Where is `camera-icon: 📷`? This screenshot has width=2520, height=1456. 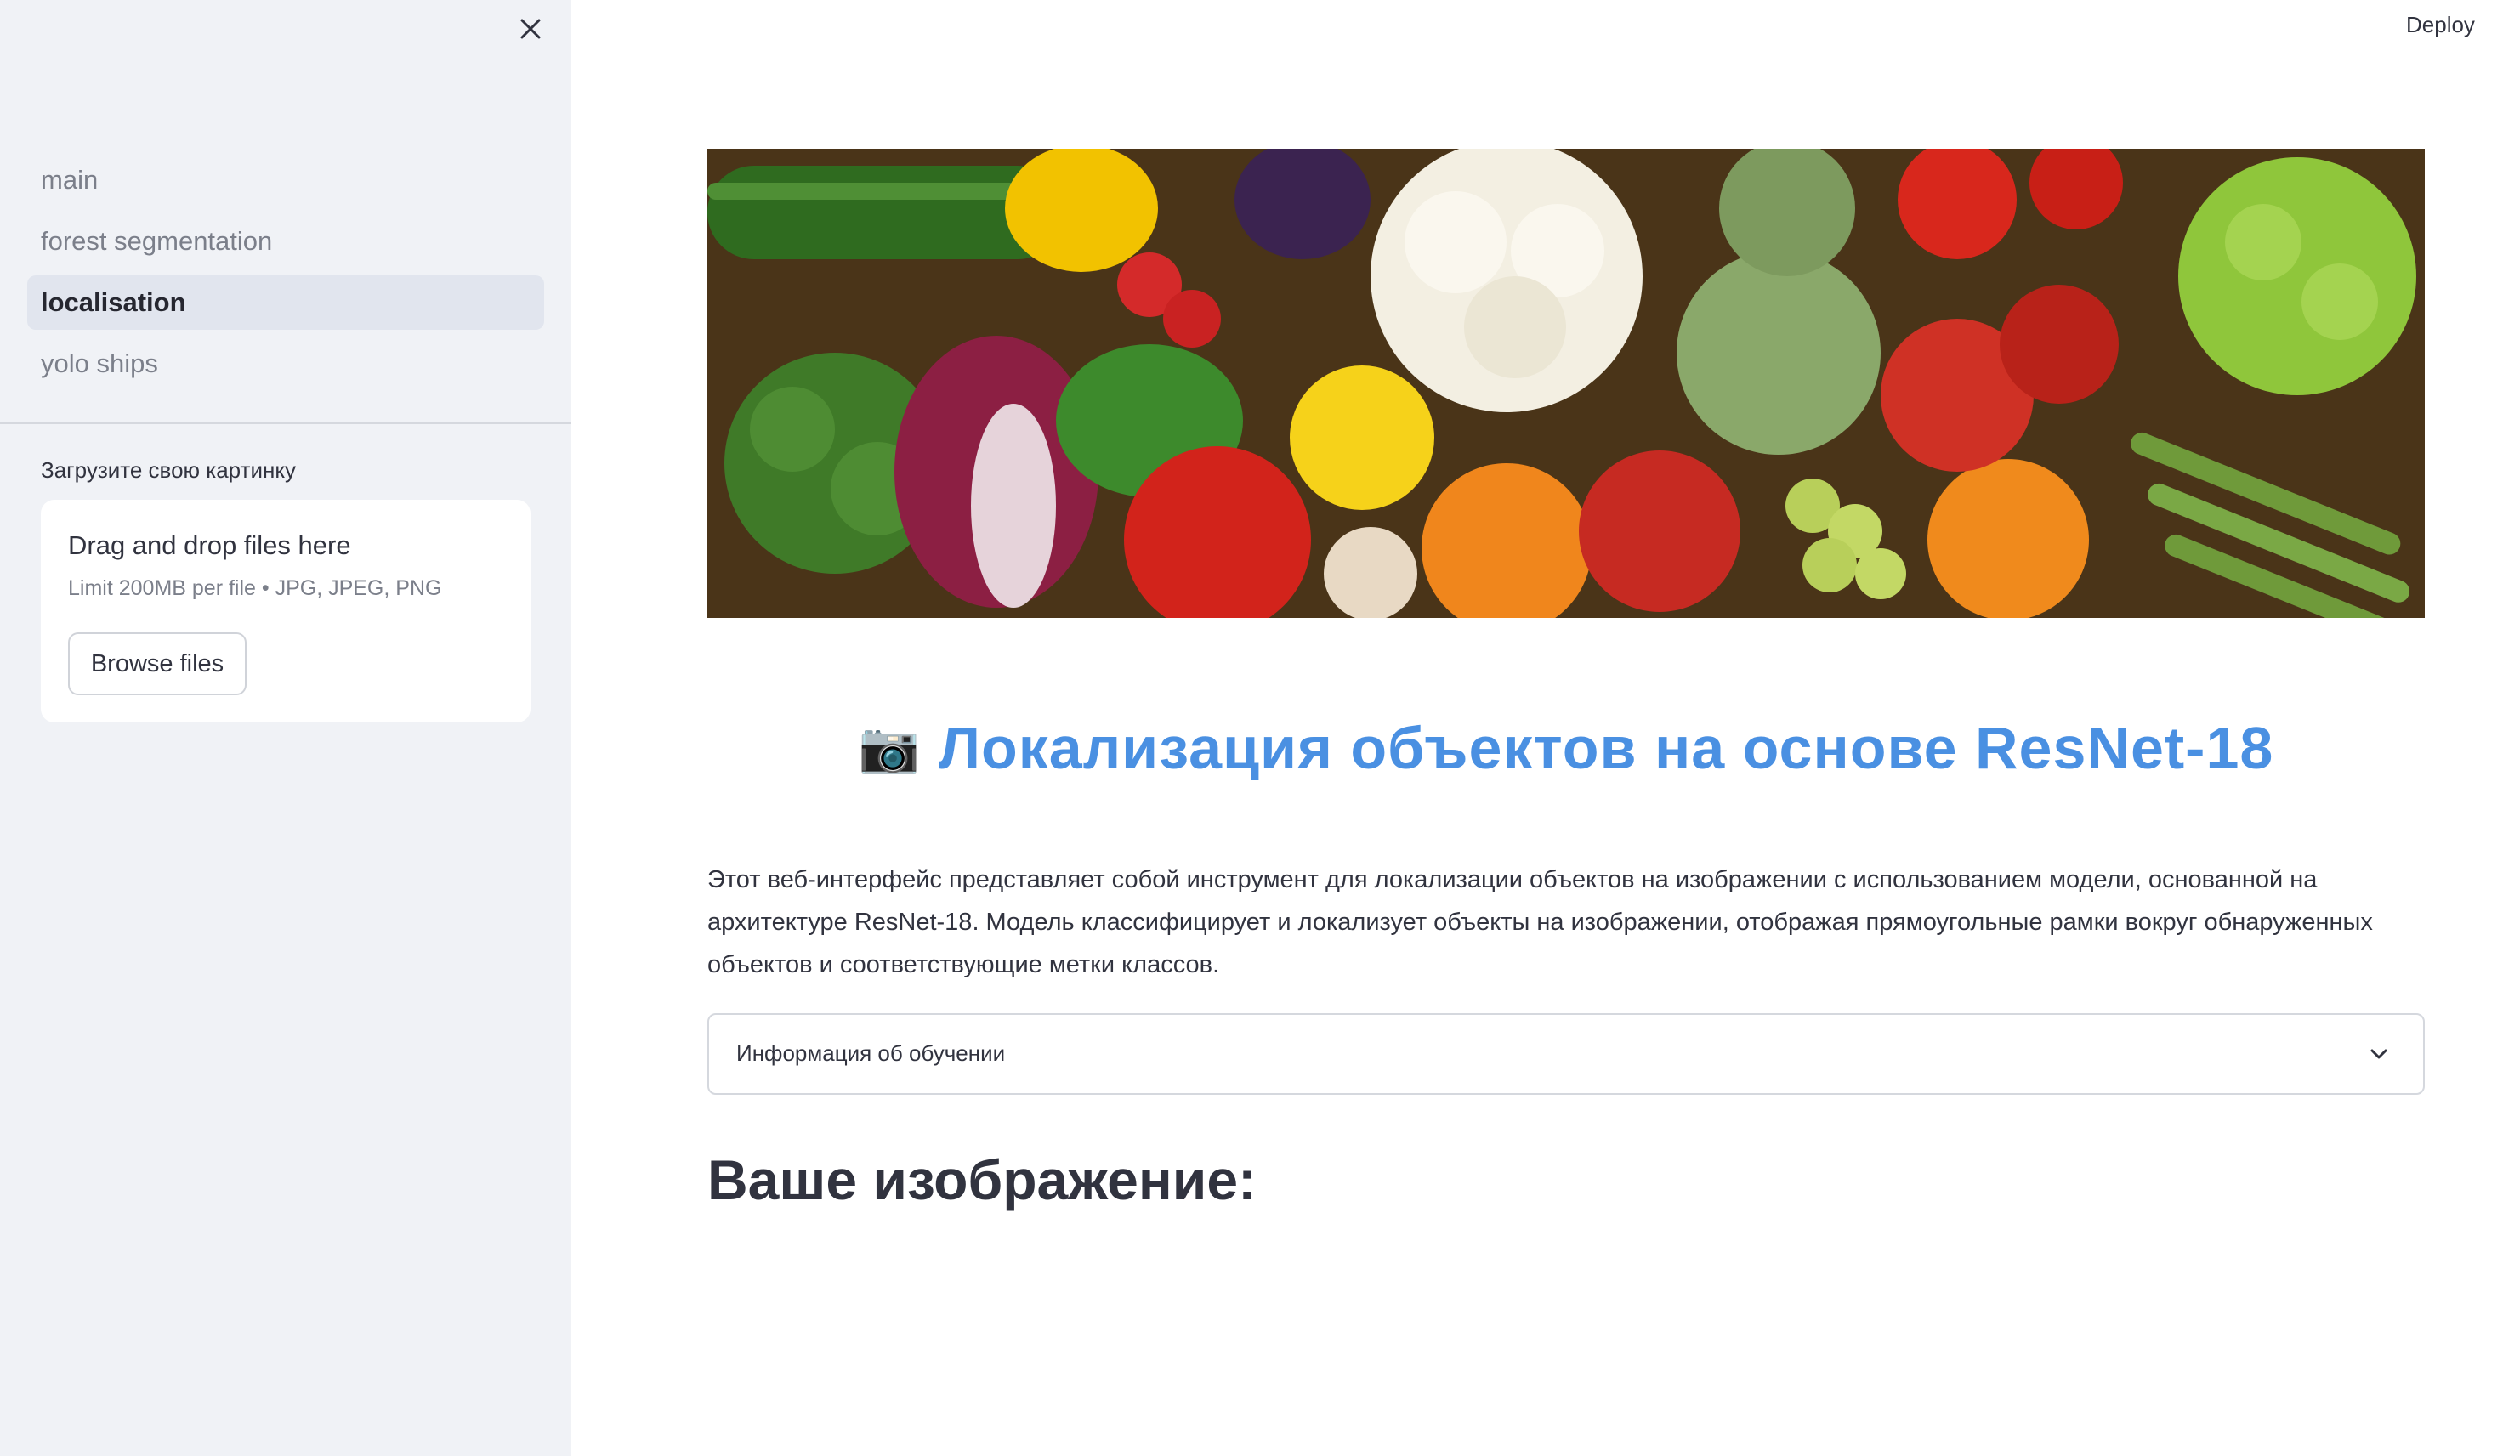
camera-icon: 📷 is located at coordinates (889, 747).